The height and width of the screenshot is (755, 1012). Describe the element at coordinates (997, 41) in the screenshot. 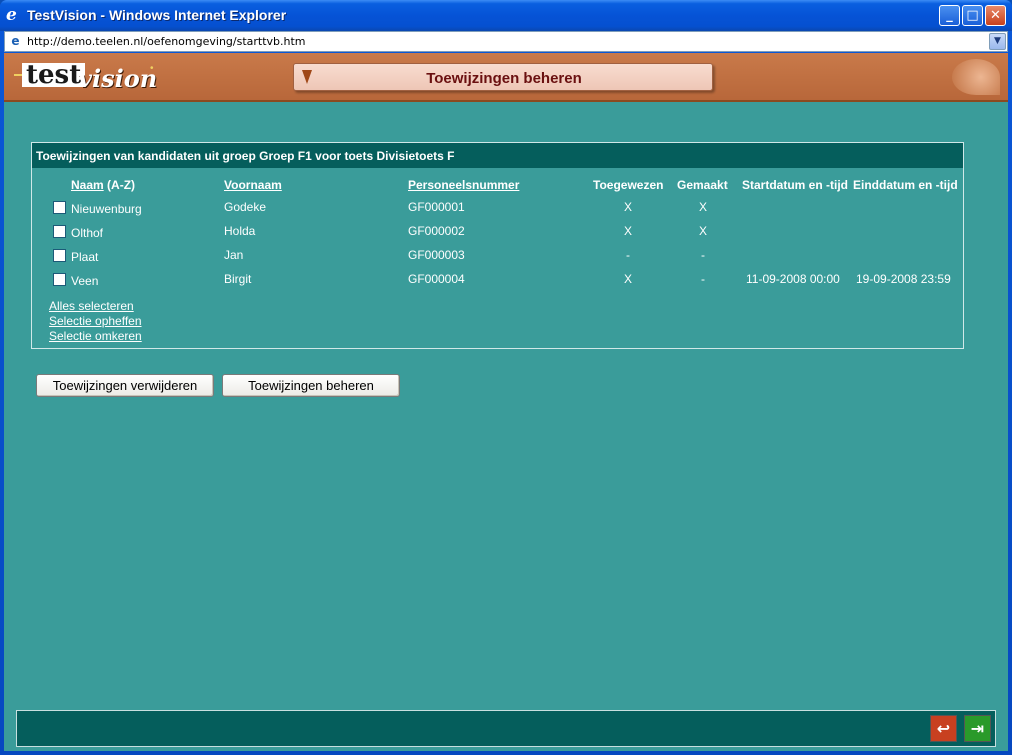

I see `address-dropdown-button: ▼` at that location.